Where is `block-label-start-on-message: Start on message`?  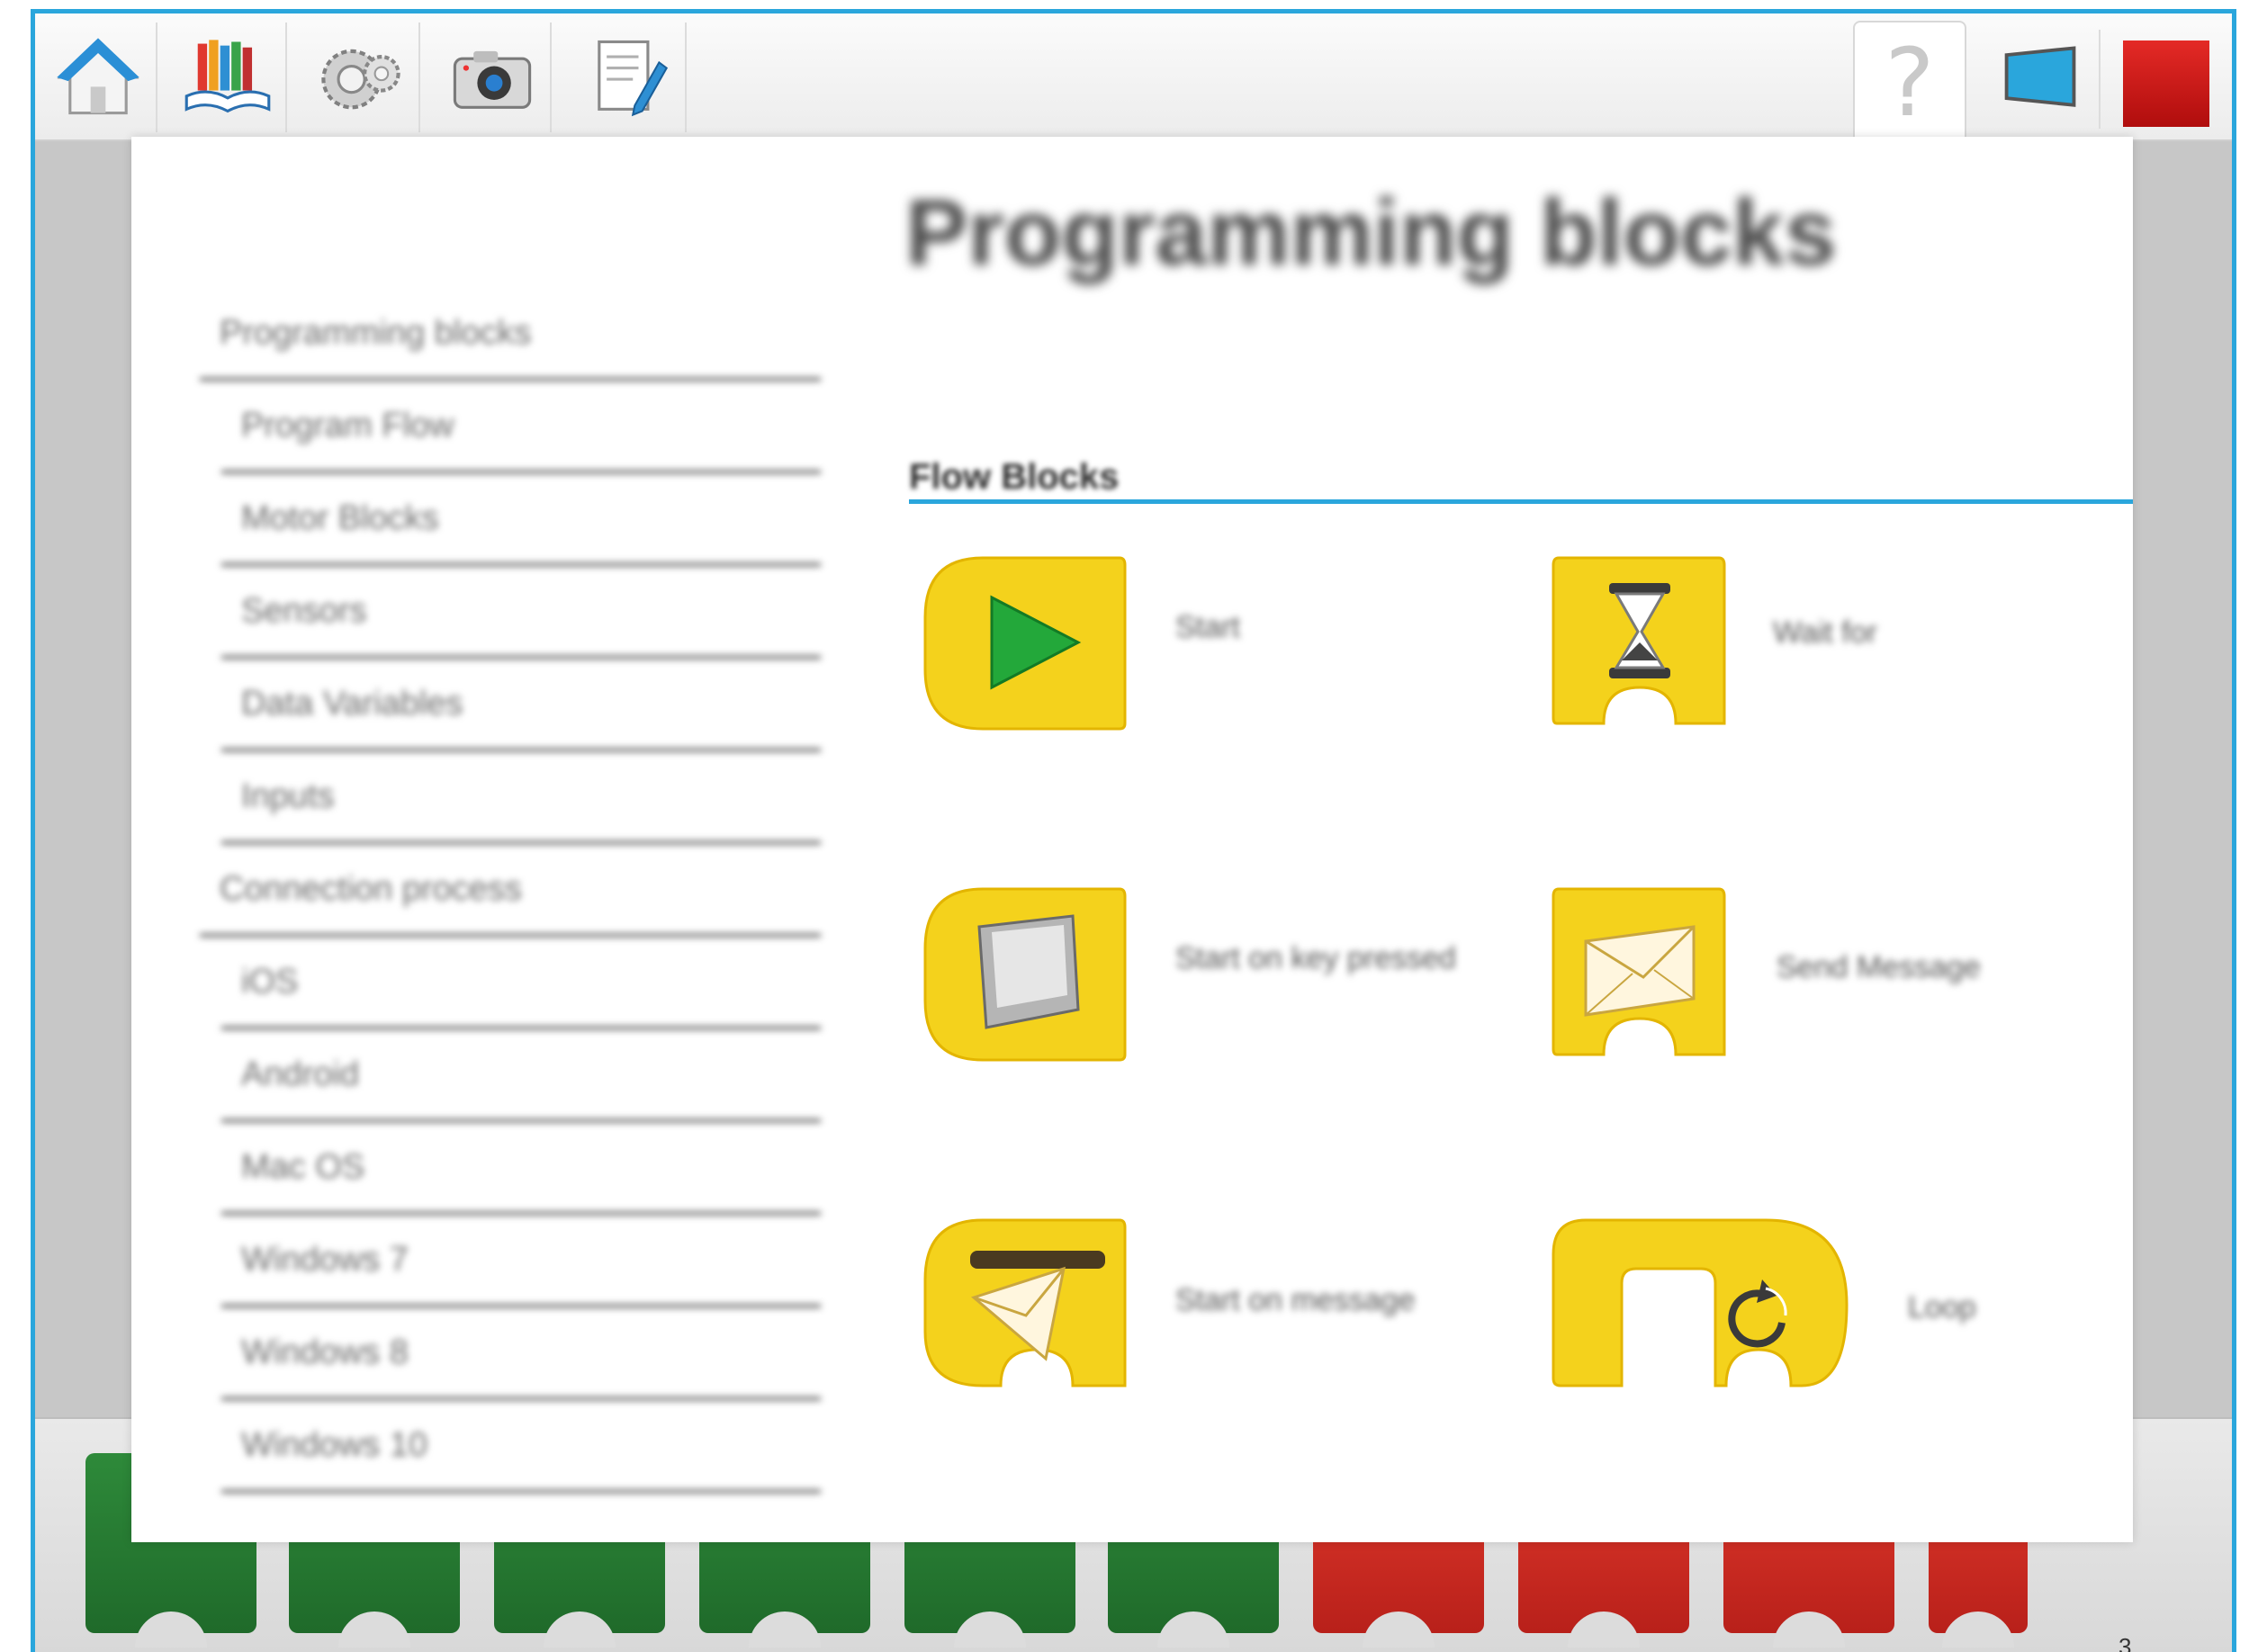
block-label-start-on-message: Start on message is located at coordinates (1295, 1300).